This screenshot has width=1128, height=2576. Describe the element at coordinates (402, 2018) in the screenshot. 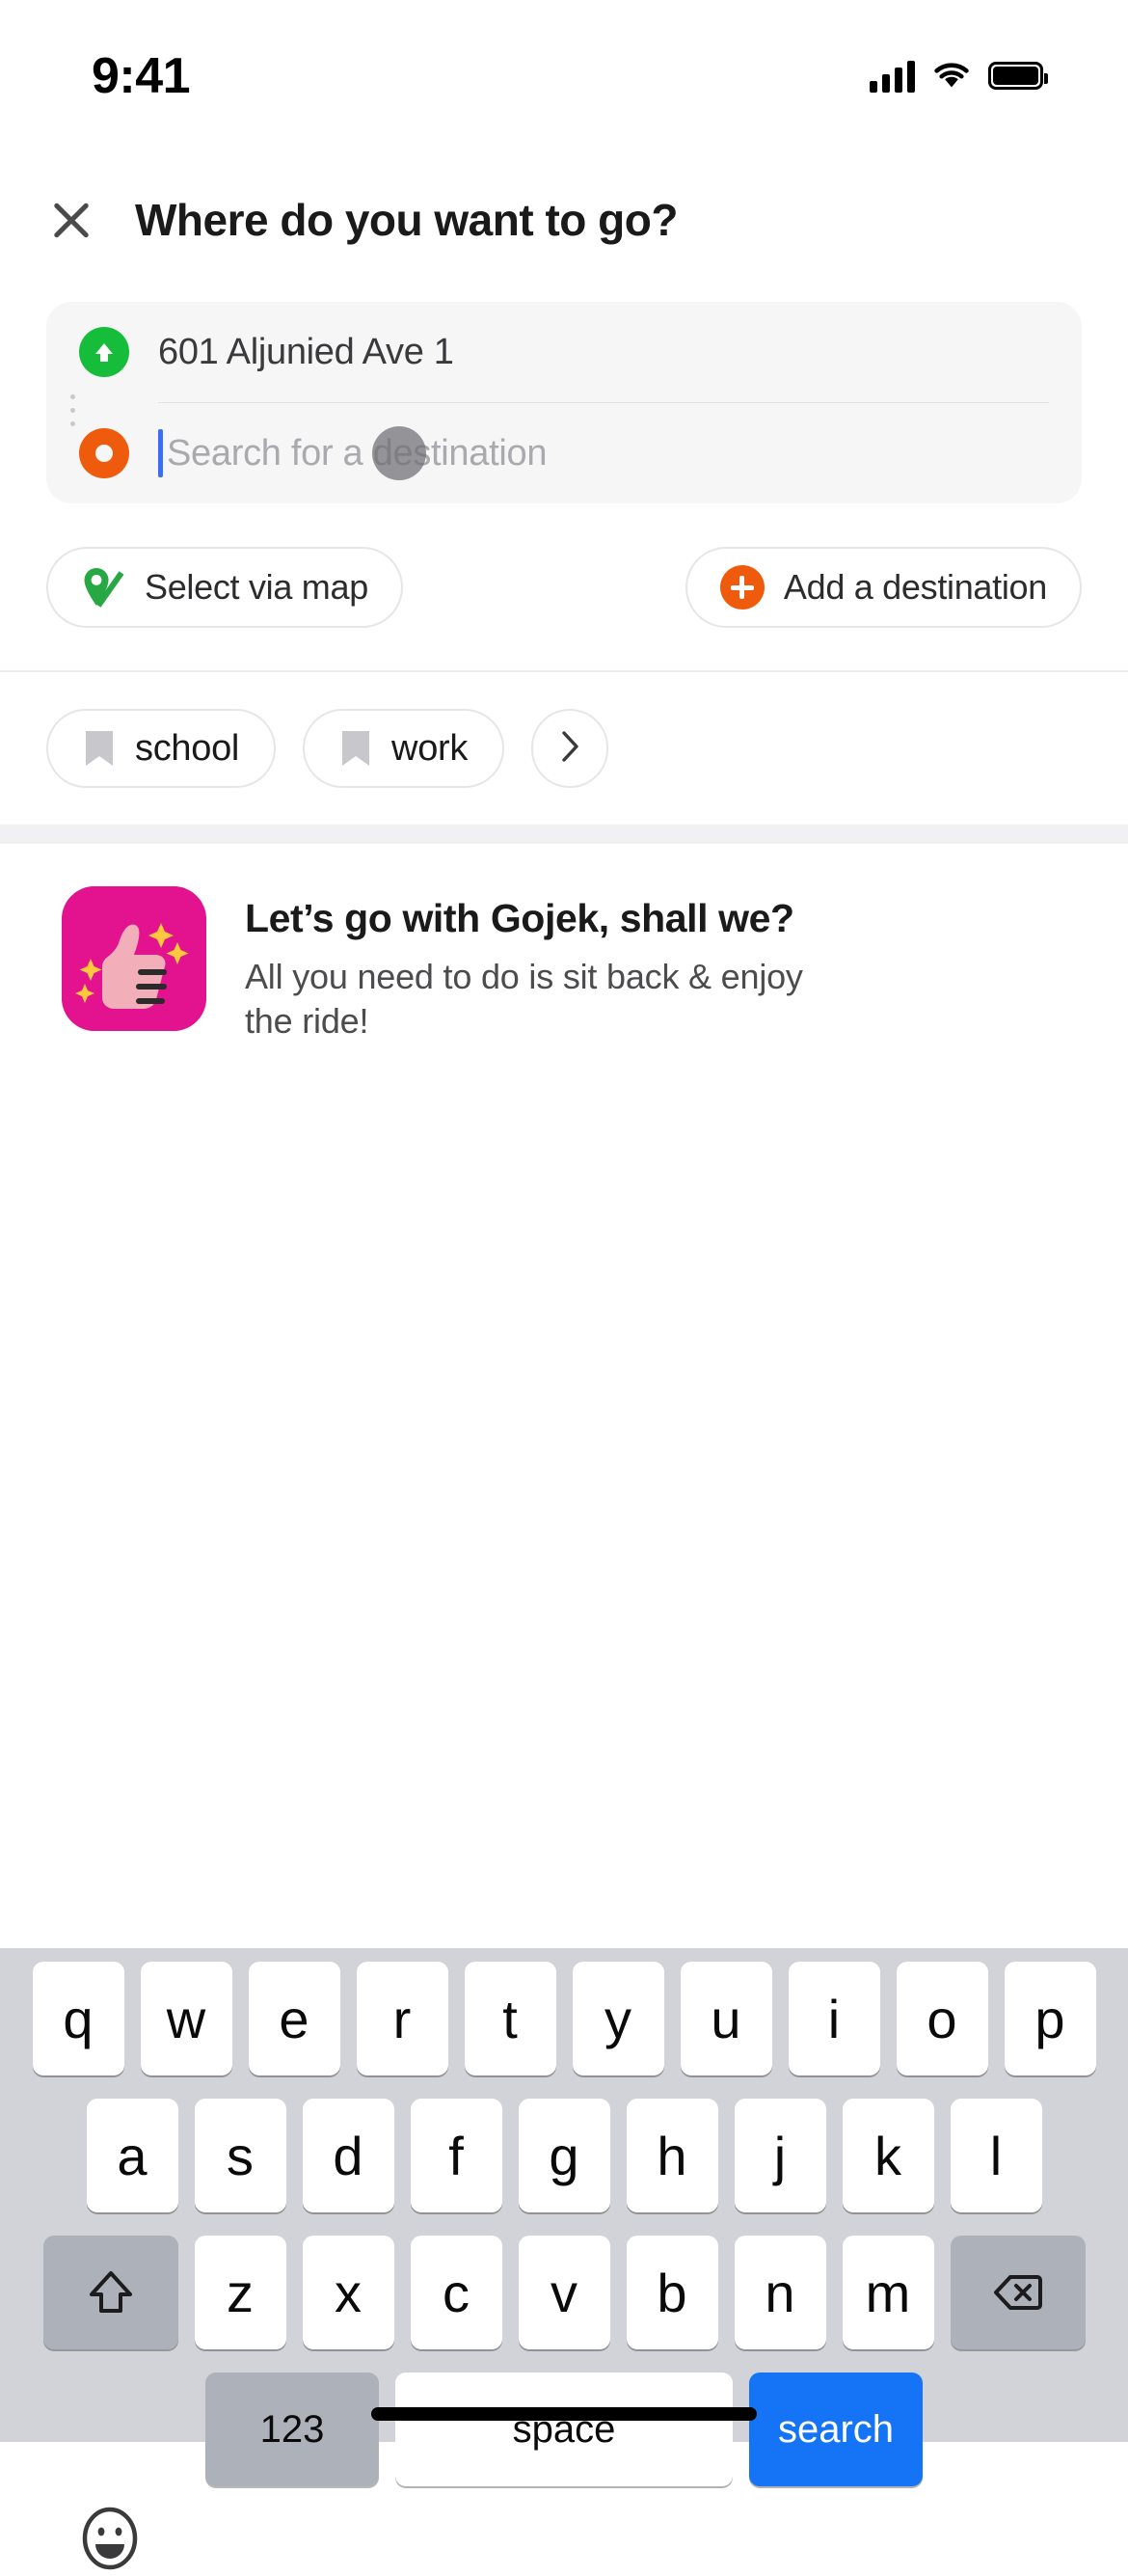

I see `key-r: r` at that location.